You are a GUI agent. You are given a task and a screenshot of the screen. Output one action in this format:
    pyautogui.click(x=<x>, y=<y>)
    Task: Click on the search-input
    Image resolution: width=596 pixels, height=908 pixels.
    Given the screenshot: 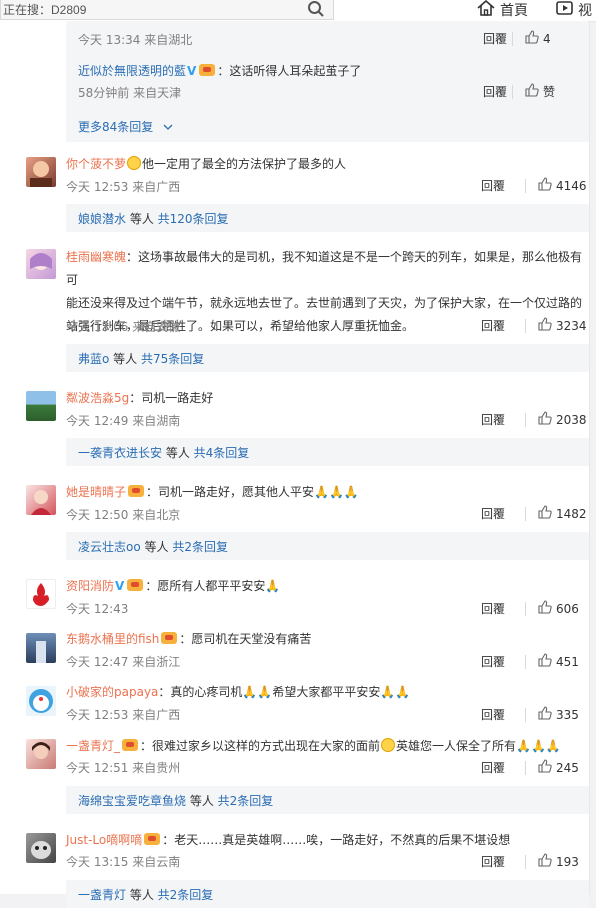 What is the action you would take?
    pyautogui.click(x=152, y=9)
    